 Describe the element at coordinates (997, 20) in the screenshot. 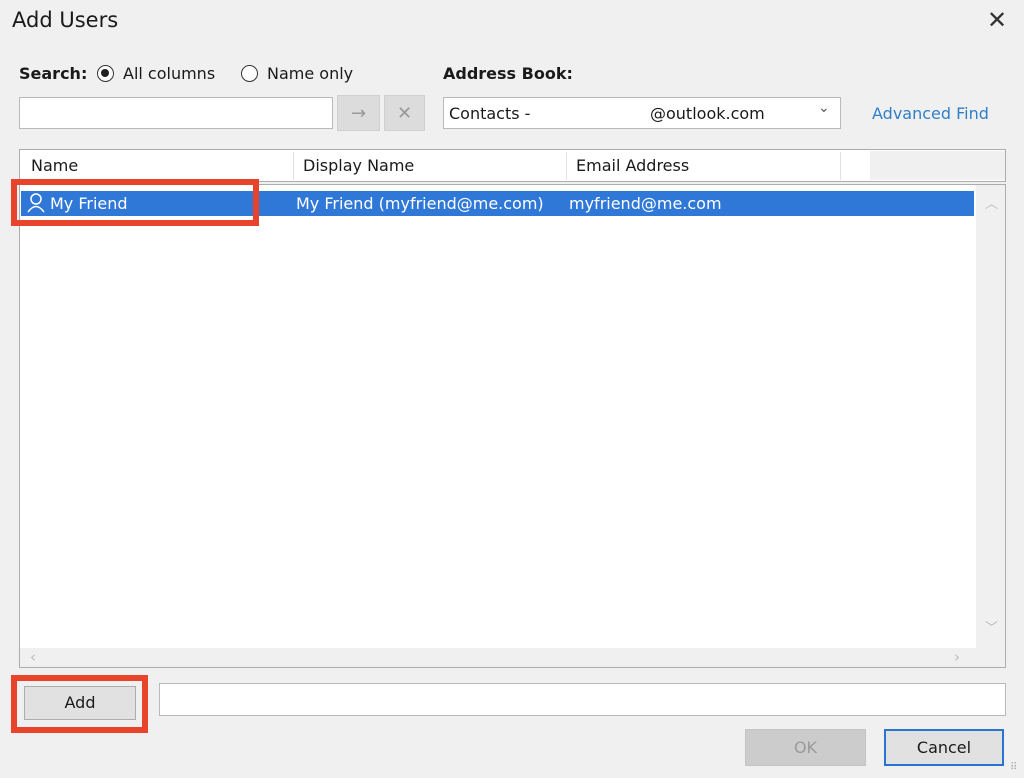

I see `close-icon: ✕` at that location.